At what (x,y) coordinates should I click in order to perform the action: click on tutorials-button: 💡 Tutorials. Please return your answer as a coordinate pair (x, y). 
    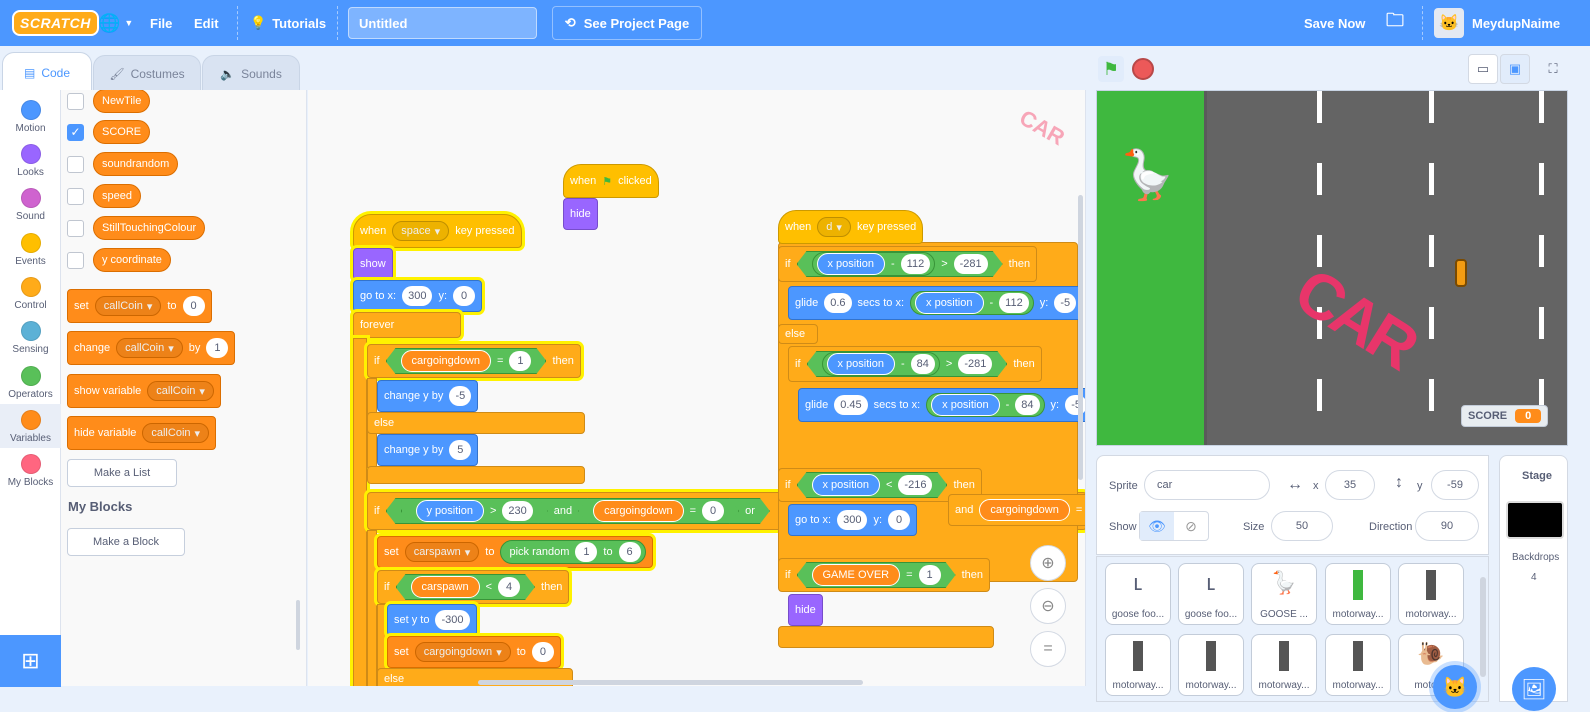
    Looking at the image, I should click on (288, 23).